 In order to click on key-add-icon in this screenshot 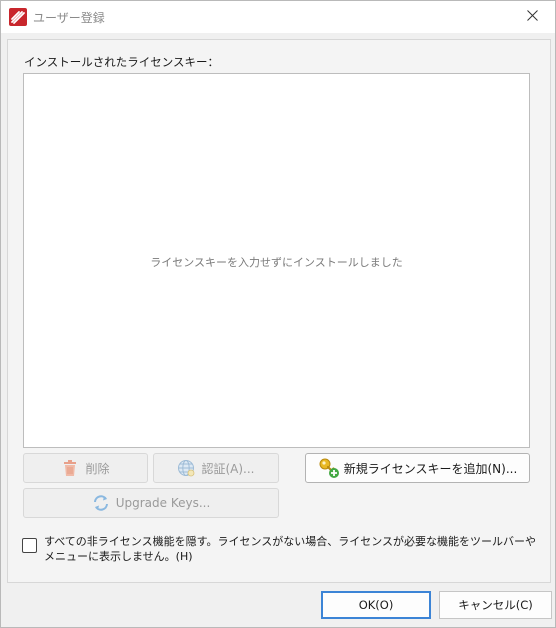, I will do `click(329, 468)`.